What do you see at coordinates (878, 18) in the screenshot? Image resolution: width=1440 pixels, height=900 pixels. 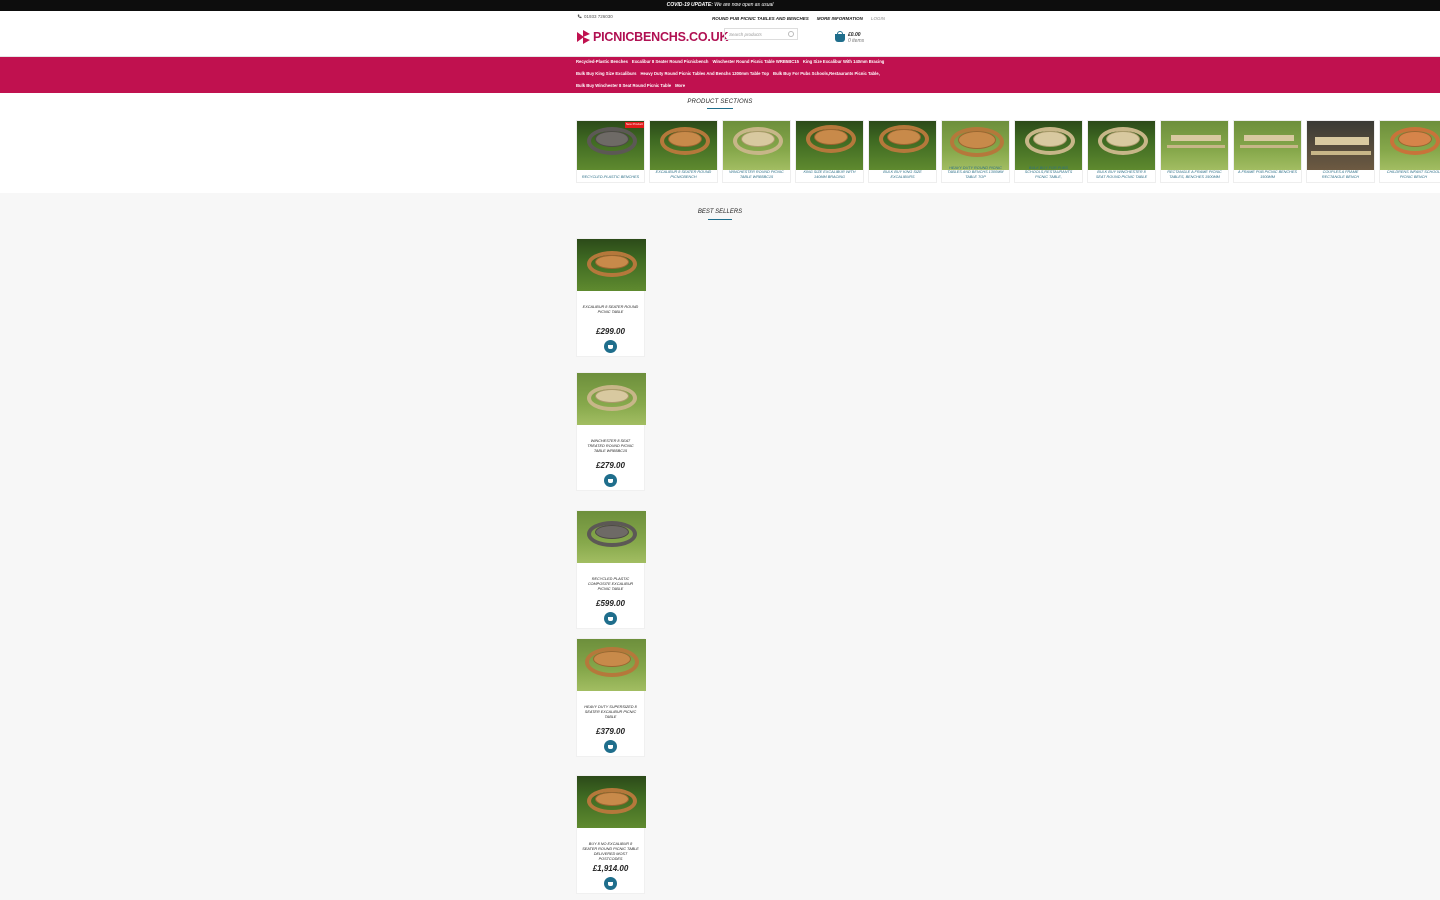 I see `login-link: LOGIN` at bounding box center [878, 18].